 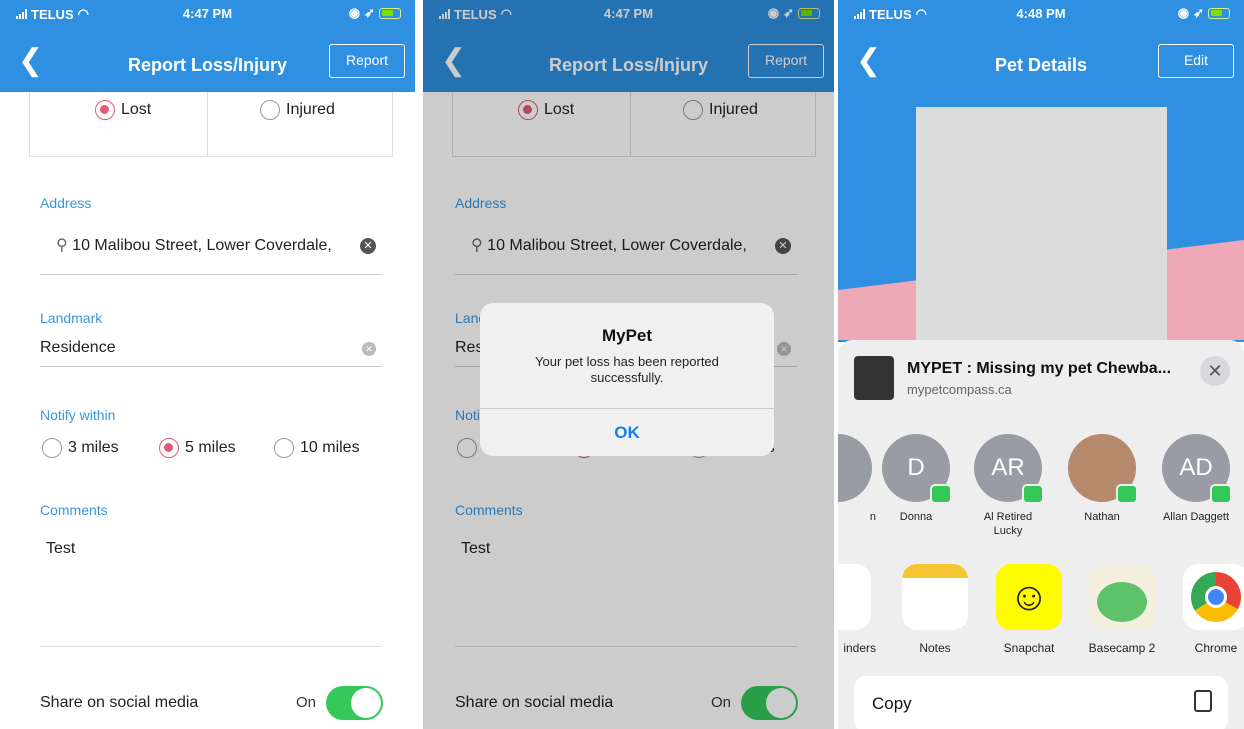 I want to click on alert-title: MyPet, so click(x=627, y=335).